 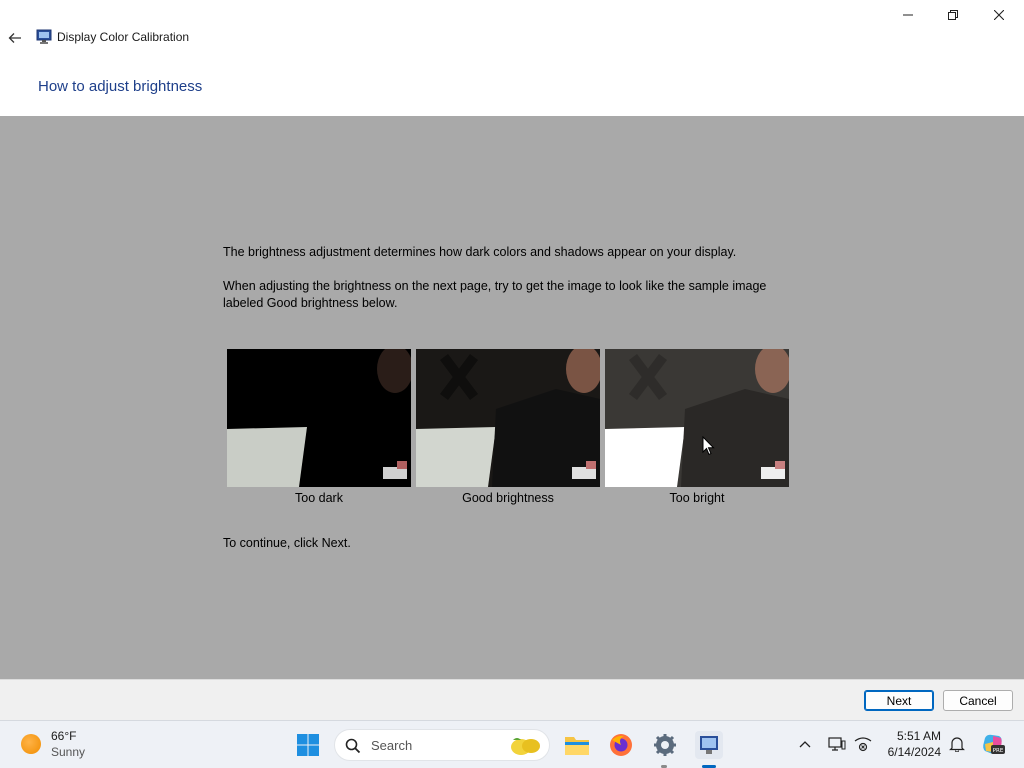 I want to click on restore-button, so click(x=953, y=15).